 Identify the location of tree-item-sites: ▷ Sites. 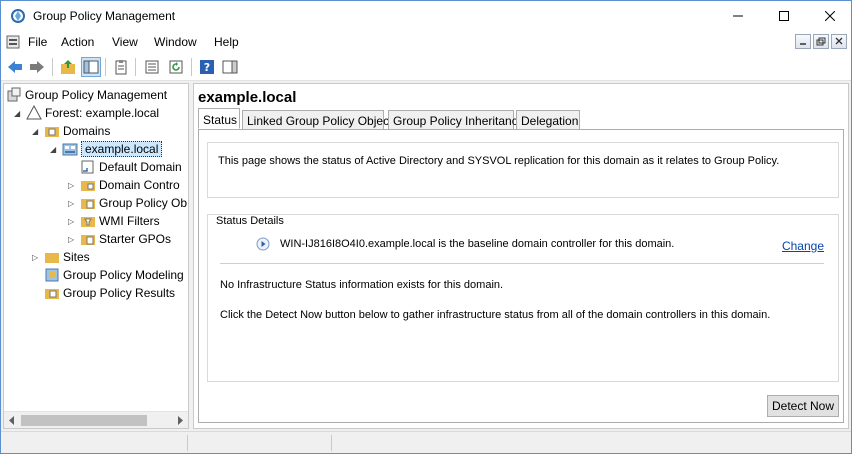
(61, 257).